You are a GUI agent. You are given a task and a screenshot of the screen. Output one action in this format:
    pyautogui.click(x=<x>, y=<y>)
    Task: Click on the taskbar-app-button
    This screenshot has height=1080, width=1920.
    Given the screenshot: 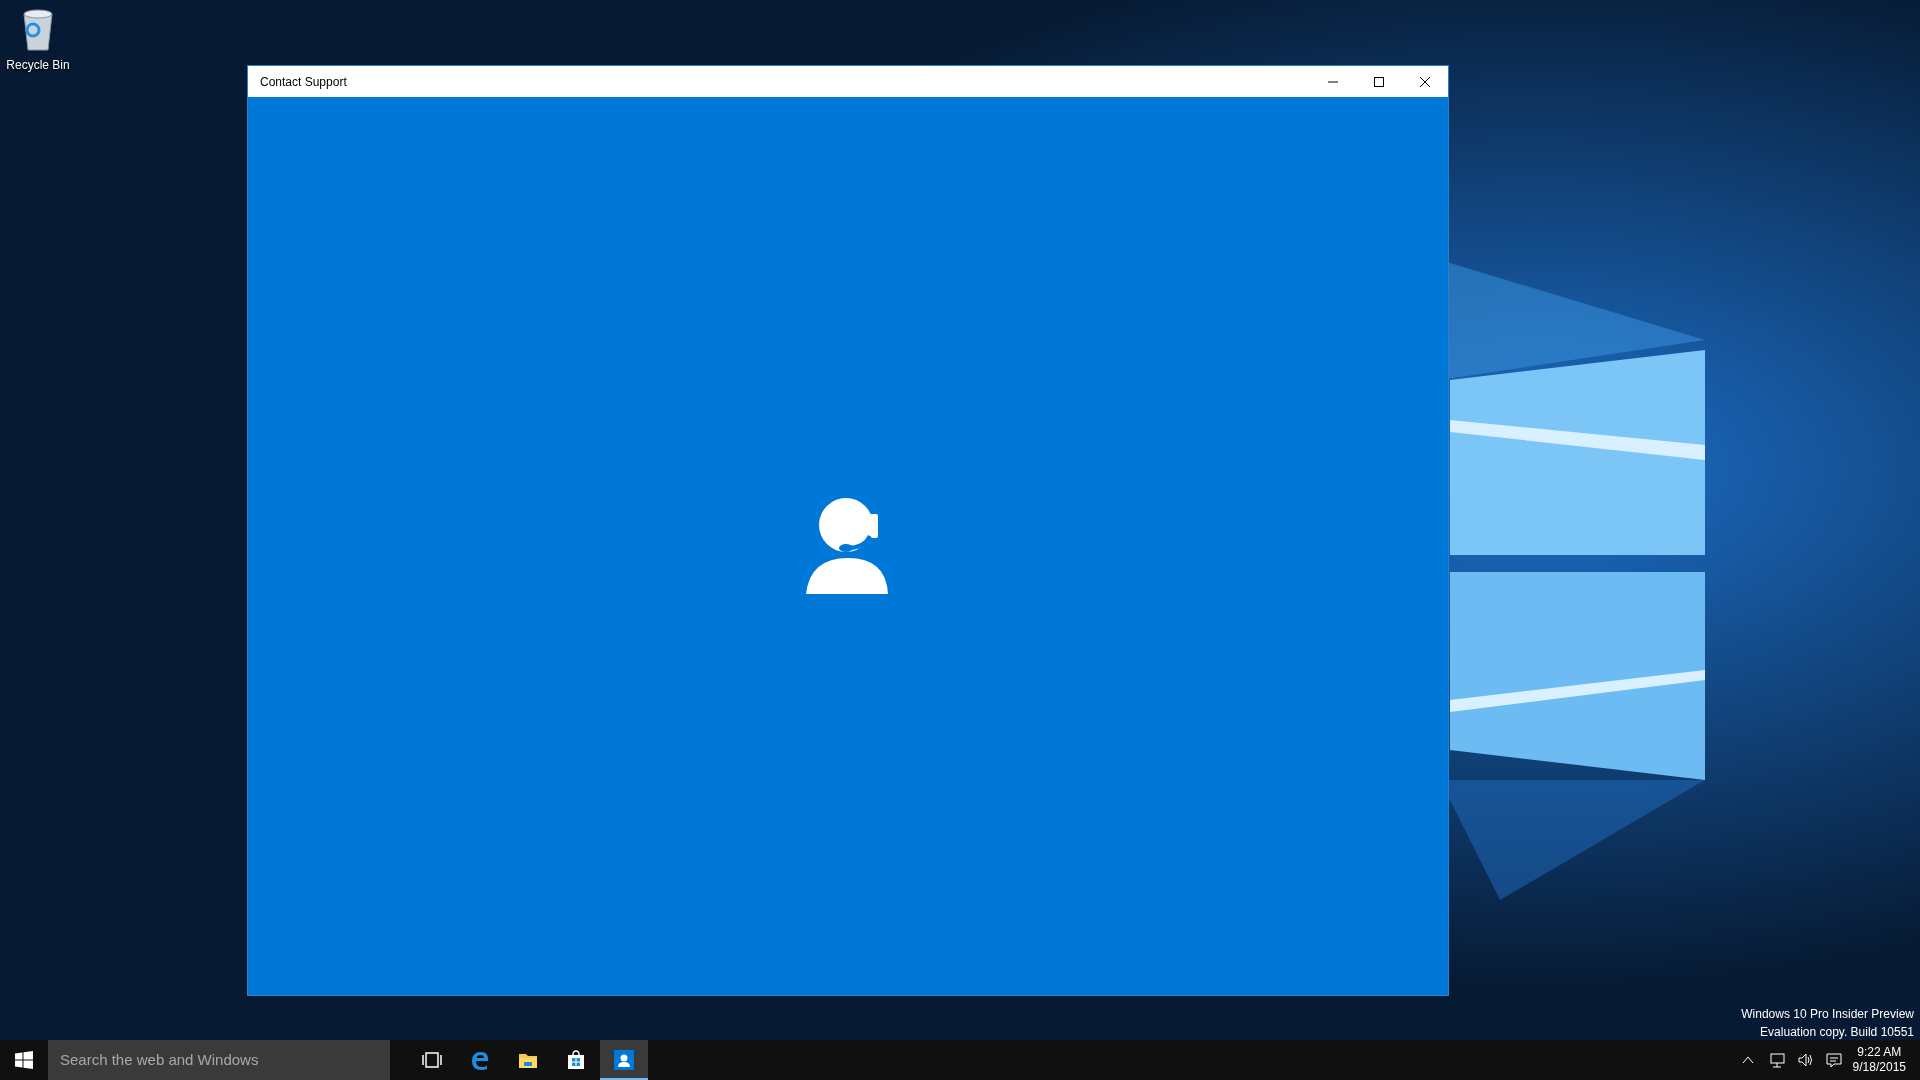 What is the action you would take?
    pyautogui.click(x=624, y=1060)
    